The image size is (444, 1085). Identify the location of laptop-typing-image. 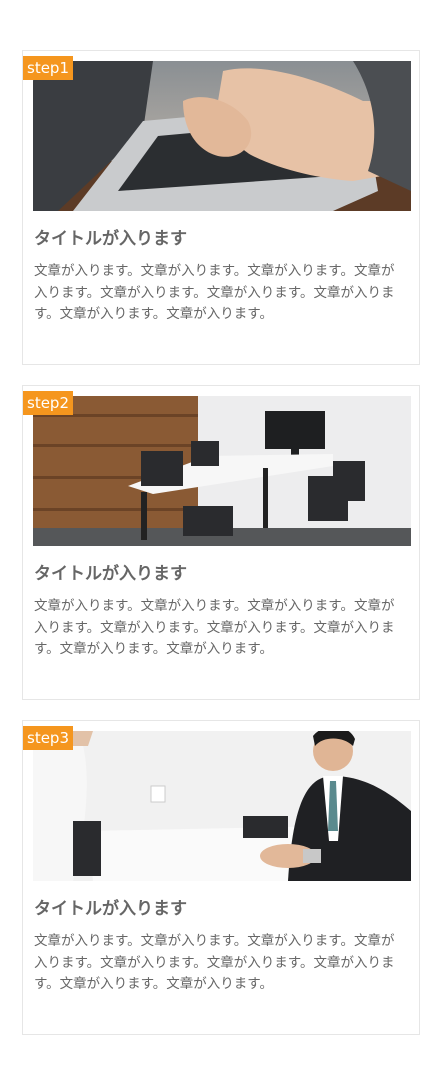
(222, 136).